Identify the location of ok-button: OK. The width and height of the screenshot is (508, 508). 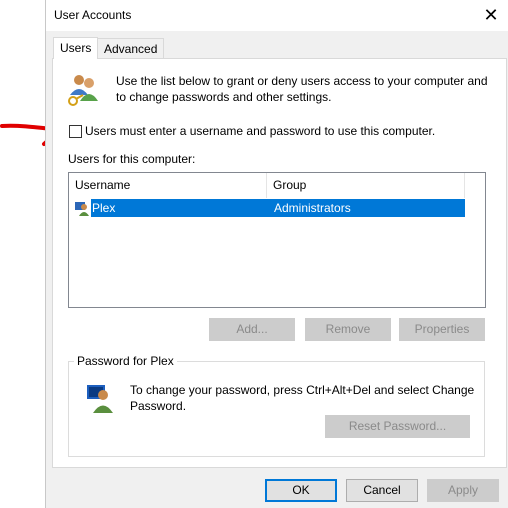
(301, 490).